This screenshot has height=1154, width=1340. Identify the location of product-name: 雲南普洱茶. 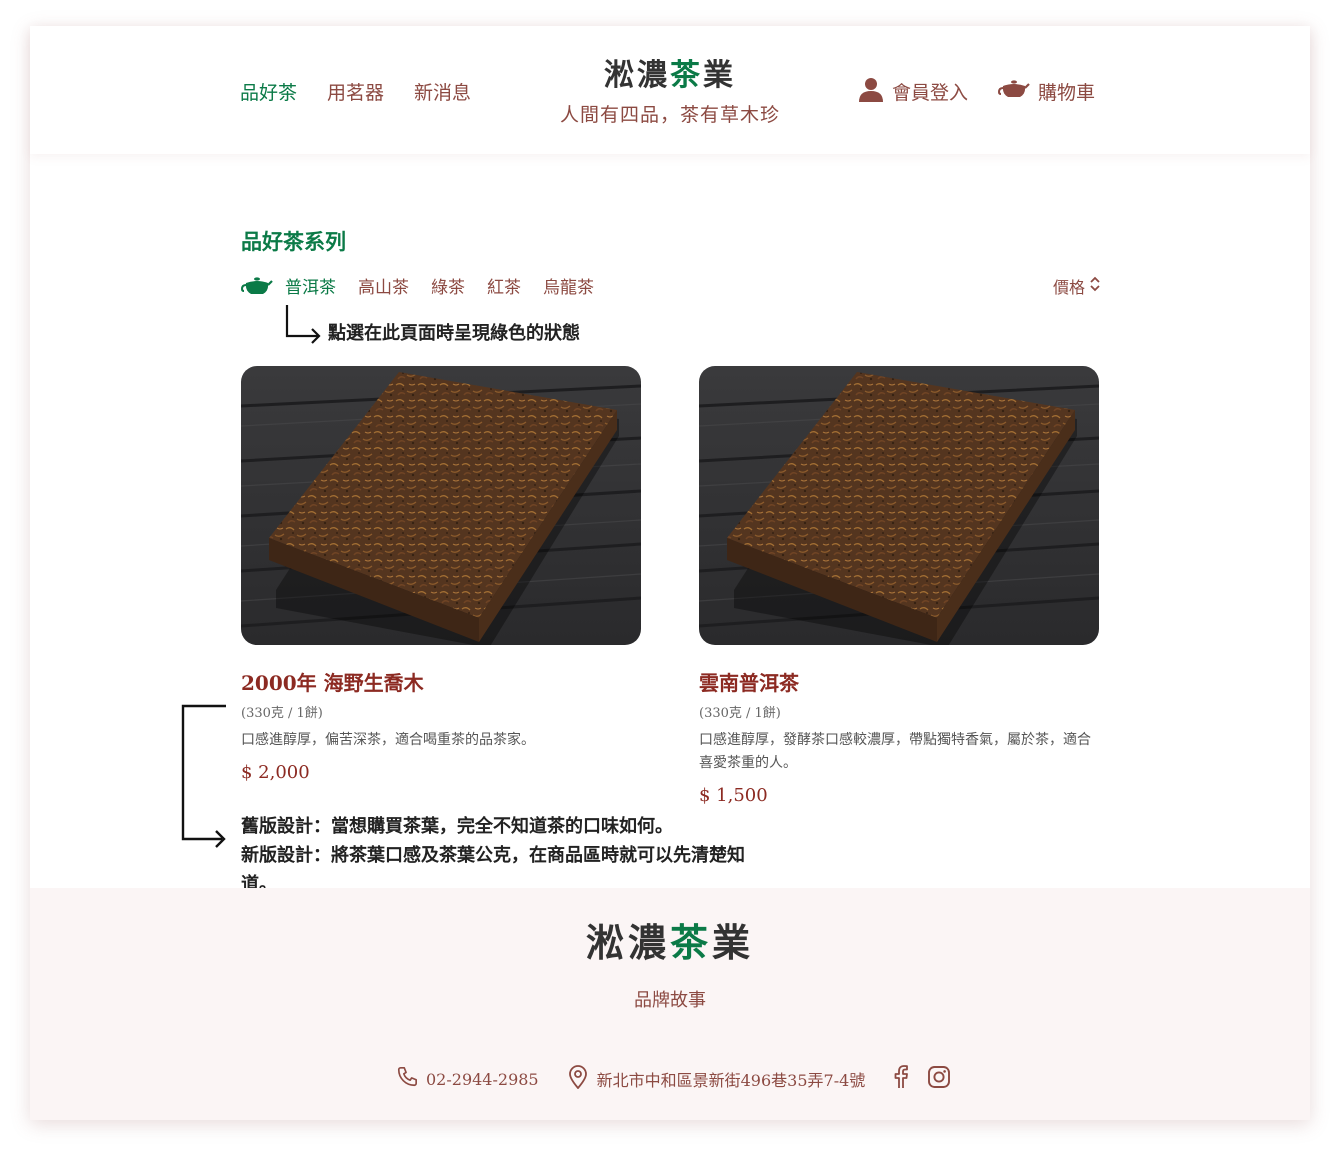
(899, 681).